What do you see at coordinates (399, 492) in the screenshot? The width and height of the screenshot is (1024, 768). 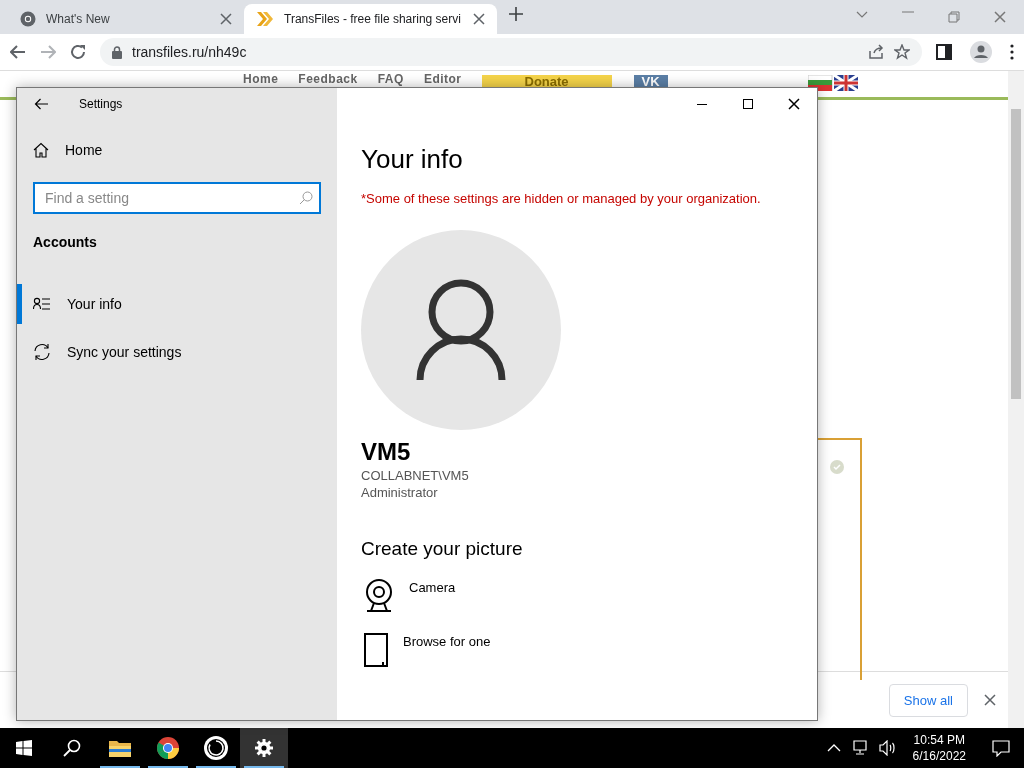 I see `account-role: Administrator` at bounding box center [399, 492].